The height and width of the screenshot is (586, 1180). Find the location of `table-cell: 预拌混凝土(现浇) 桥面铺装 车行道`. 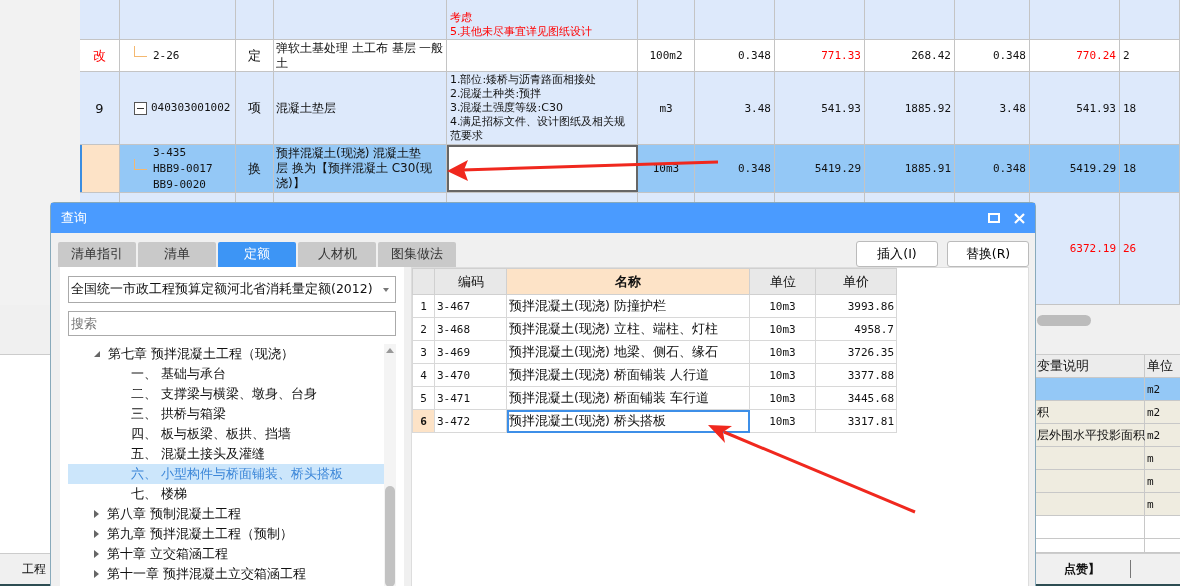

table-cell: 预拌混凝土(现浇) 桥面铺装 车行道 is located at coordinates (628, 398).